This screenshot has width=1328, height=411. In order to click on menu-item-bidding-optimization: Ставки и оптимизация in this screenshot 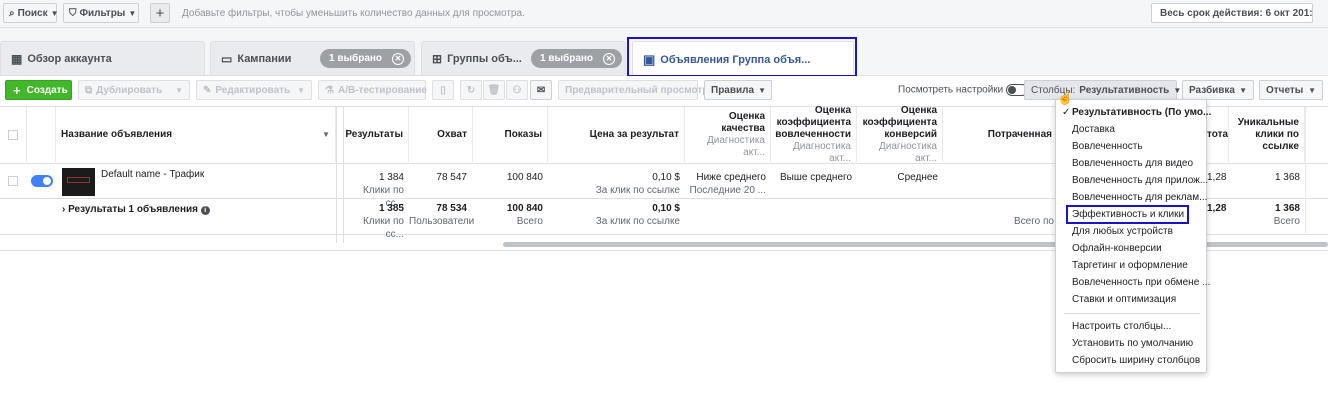, I will do `click(1124, 299)`.